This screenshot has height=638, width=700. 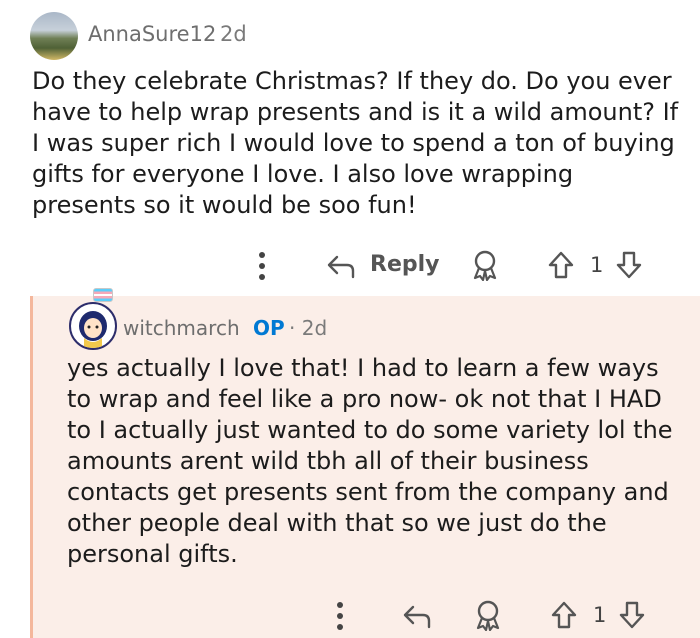 I want to click on comment-actions: Reply 1, so click(x=350, y=266).